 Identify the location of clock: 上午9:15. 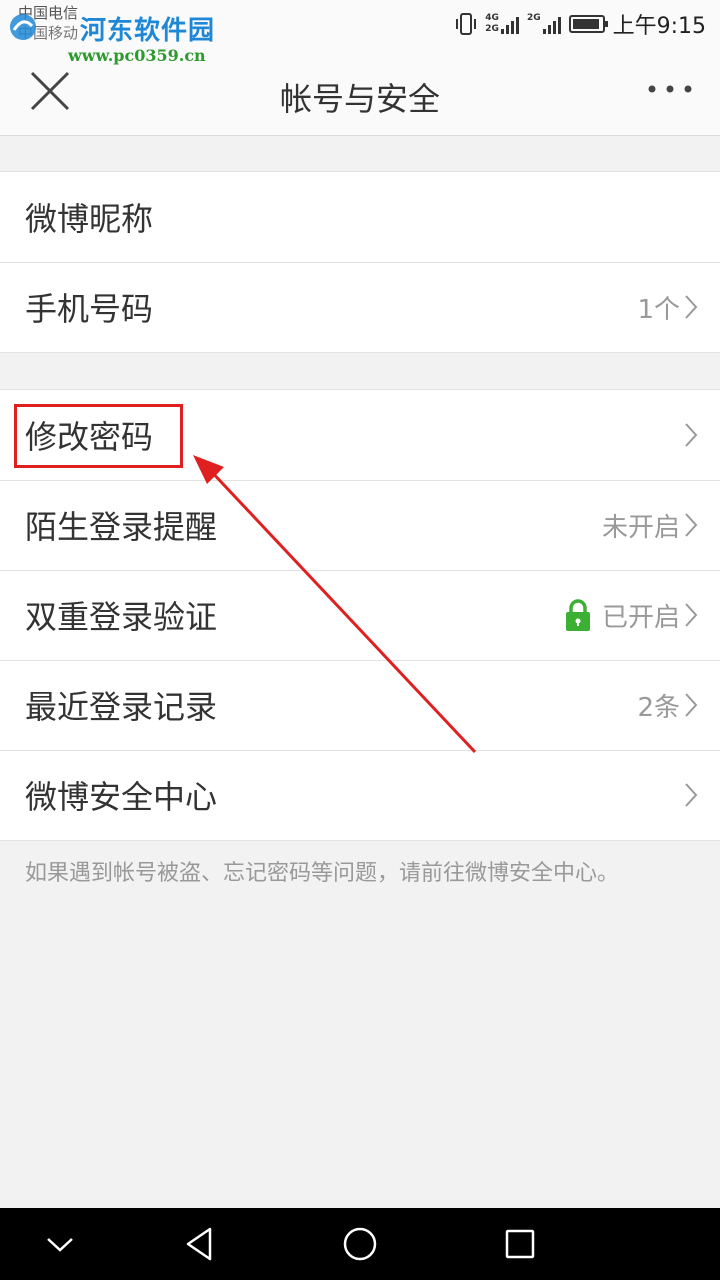
(659, 26).